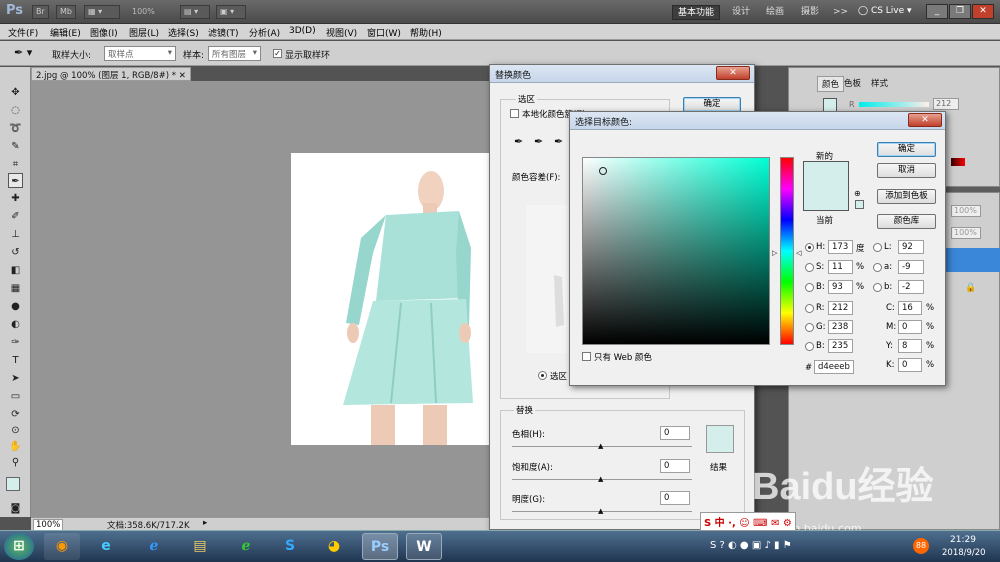  What do you see at coordinates (675, 433) in the screenshot?
I see `hue-input: 0` at bounding box center [675, 433].